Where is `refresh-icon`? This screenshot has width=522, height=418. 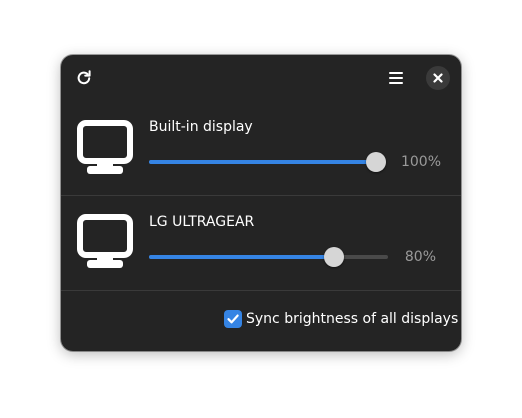 refresh-icon is located at coordinates (84, 77).